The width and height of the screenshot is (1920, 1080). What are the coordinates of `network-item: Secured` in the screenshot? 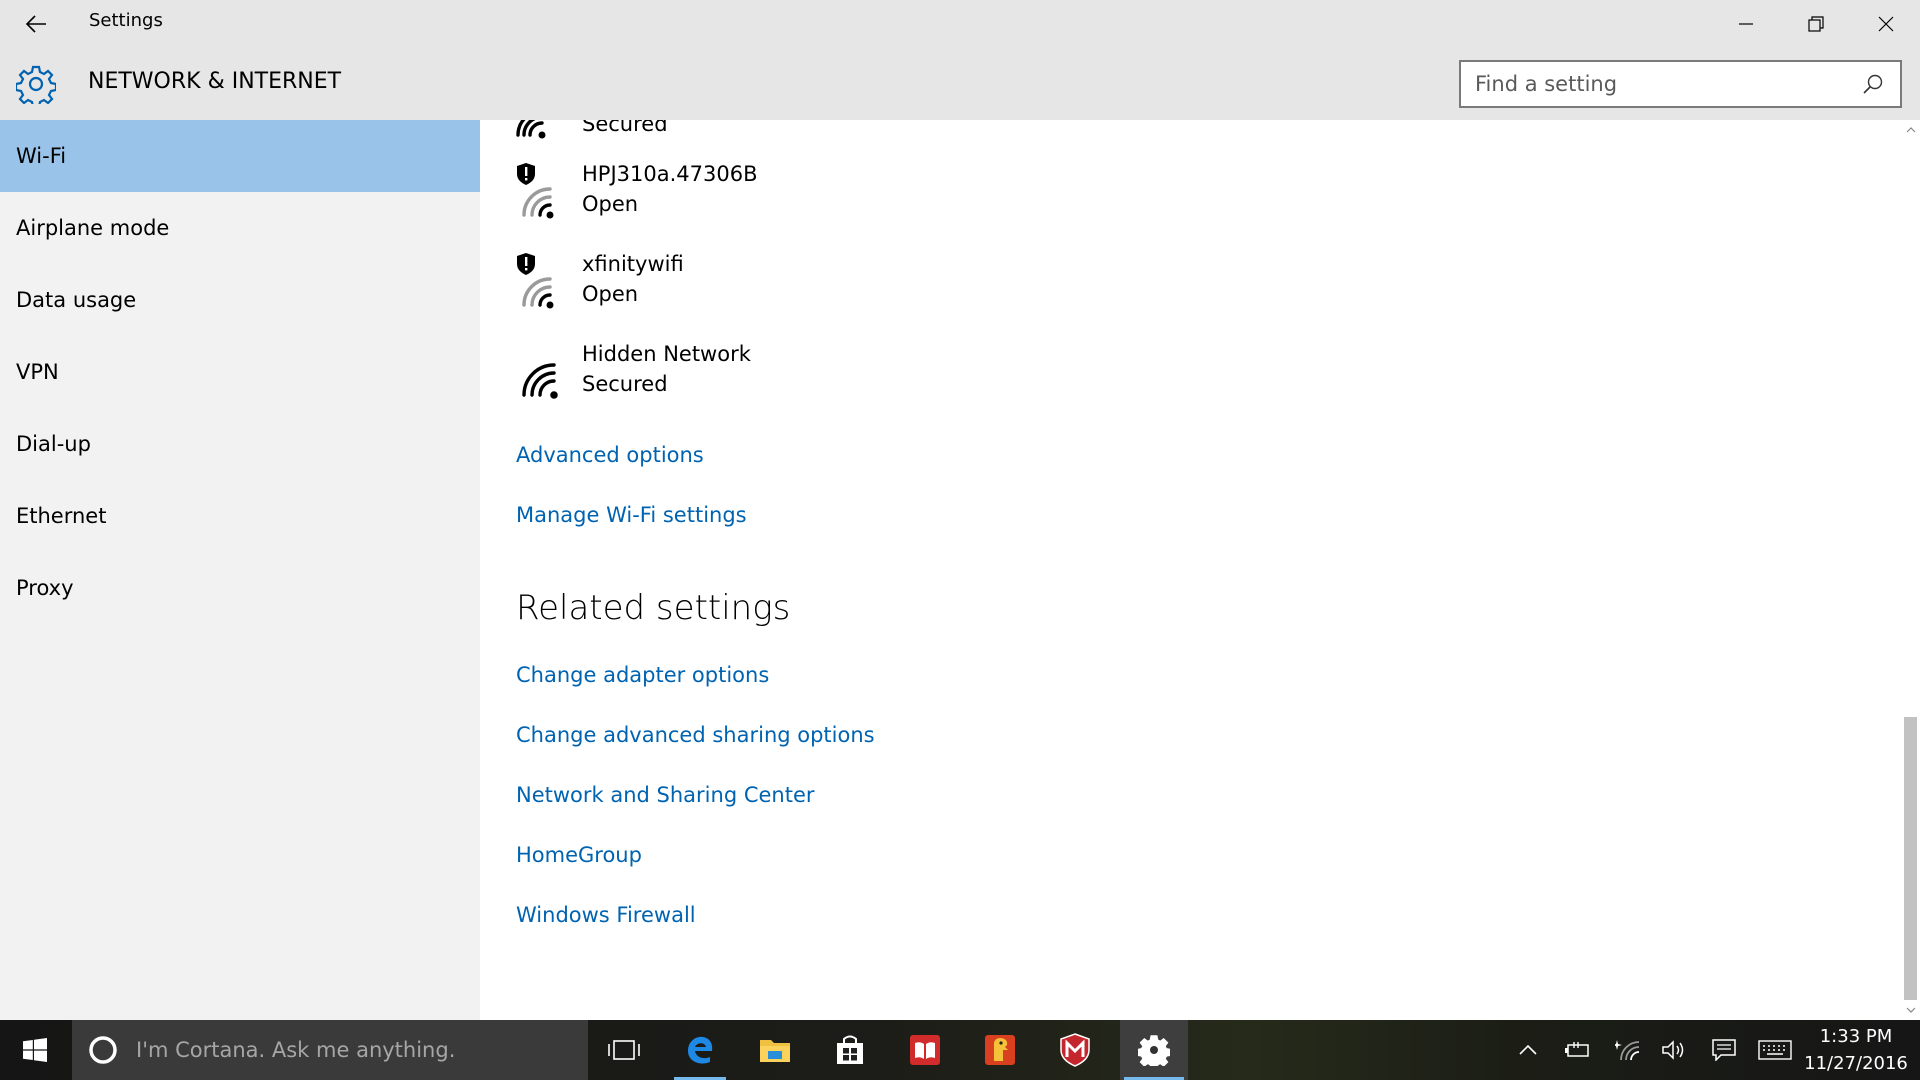 It's located at (766, 136).